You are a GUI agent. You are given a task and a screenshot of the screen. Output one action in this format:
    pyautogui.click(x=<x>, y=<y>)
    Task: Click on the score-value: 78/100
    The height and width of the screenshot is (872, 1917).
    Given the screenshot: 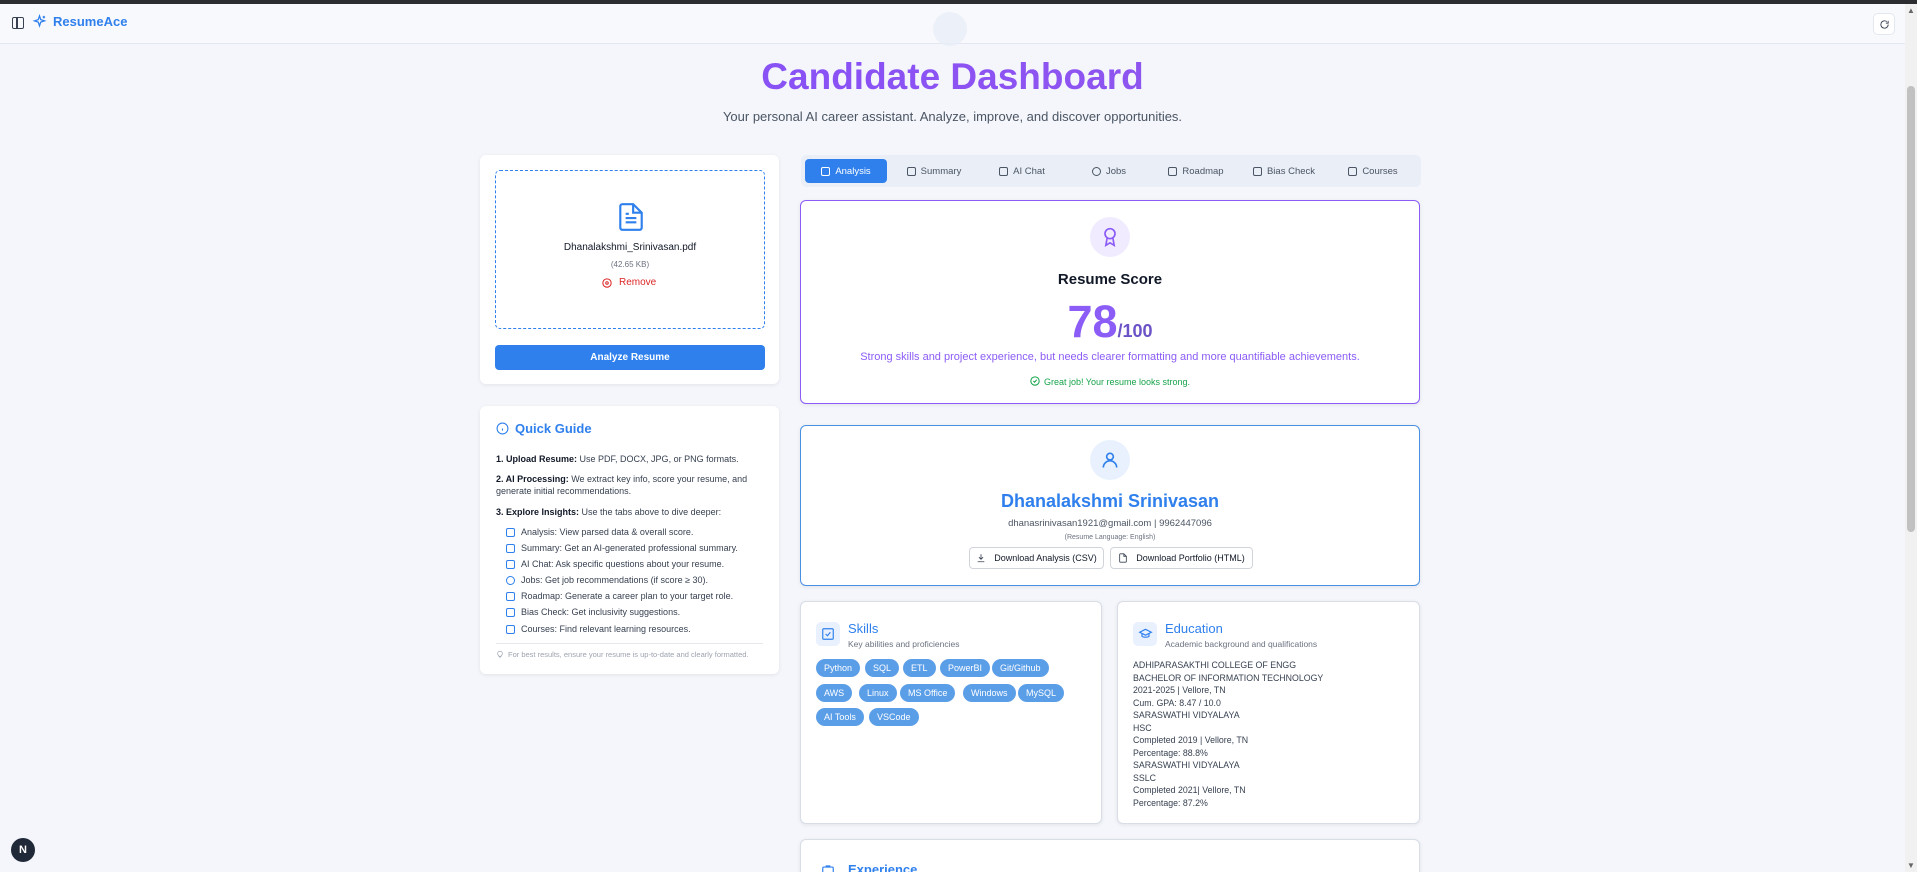 What is the action you would take?
    pyautogui.click(x=1110, y=322)
    